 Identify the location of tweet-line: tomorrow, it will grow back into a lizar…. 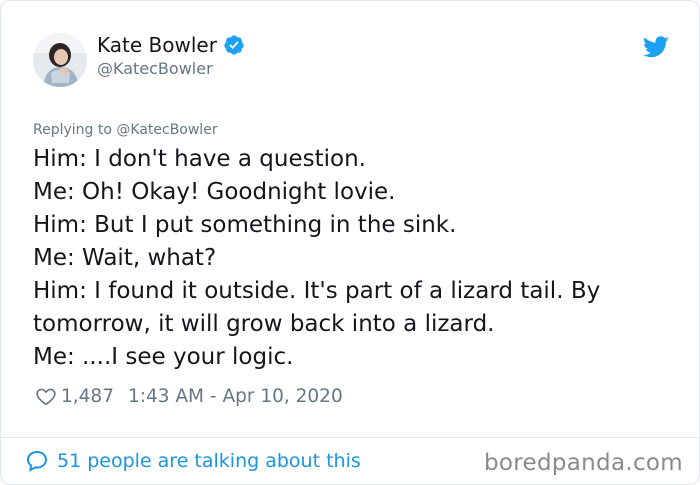
(264, 324).